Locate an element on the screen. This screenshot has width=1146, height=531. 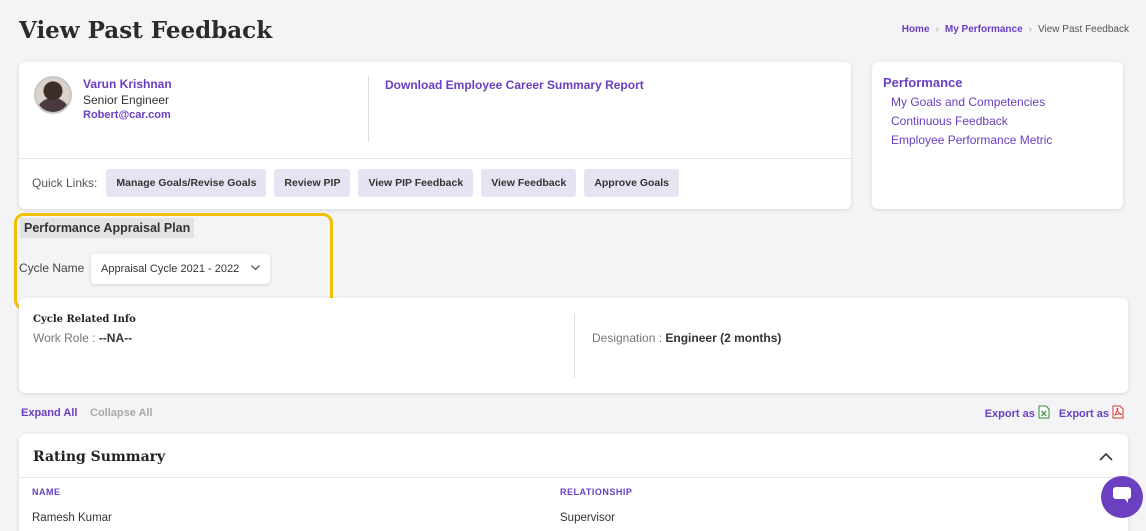
chat-icon is located at coordinates (1122, 497).